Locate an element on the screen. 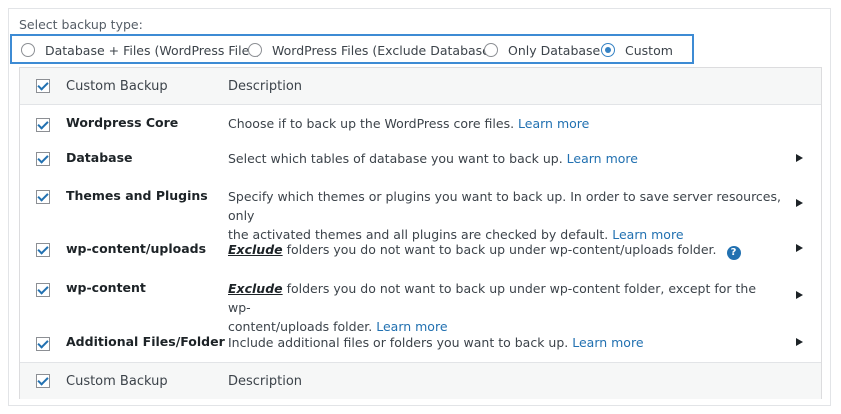  row-name: wp-content/uploads is located at coordinates (136, 248).